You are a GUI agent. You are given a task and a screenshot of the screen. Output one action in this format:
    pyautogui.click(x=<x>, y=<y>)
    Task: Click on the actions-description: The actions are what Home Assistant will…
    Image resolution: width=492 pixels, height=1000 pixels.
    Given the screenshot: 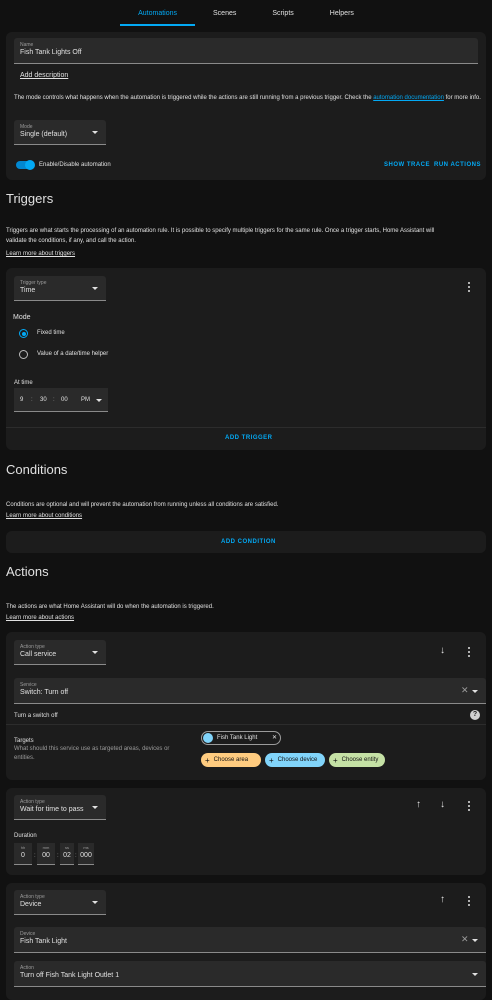 What is the action you would take?
    pyautogui.click(x=110, y=607)
    